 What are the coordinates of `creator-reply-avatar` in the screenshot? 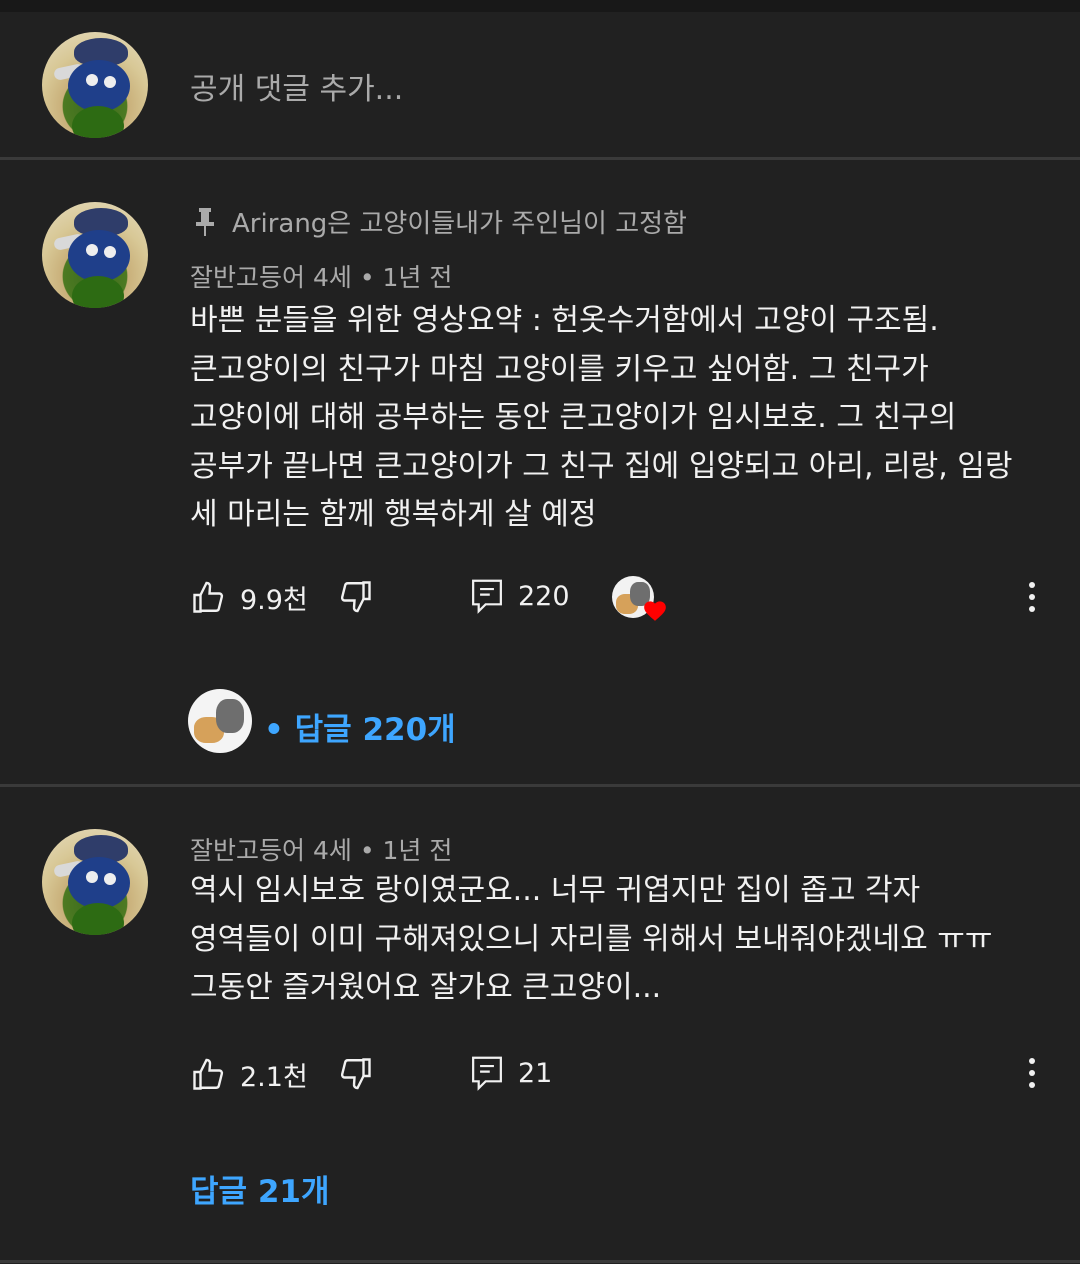 It's located at (220, 721).